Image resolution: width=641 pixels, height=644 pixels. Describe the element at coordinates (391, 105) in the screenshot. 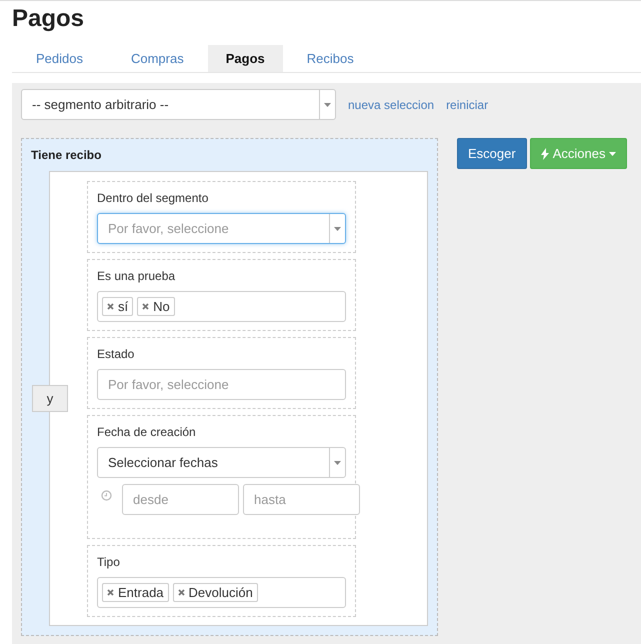

I see `action-link: nueva seleccion` at that location.